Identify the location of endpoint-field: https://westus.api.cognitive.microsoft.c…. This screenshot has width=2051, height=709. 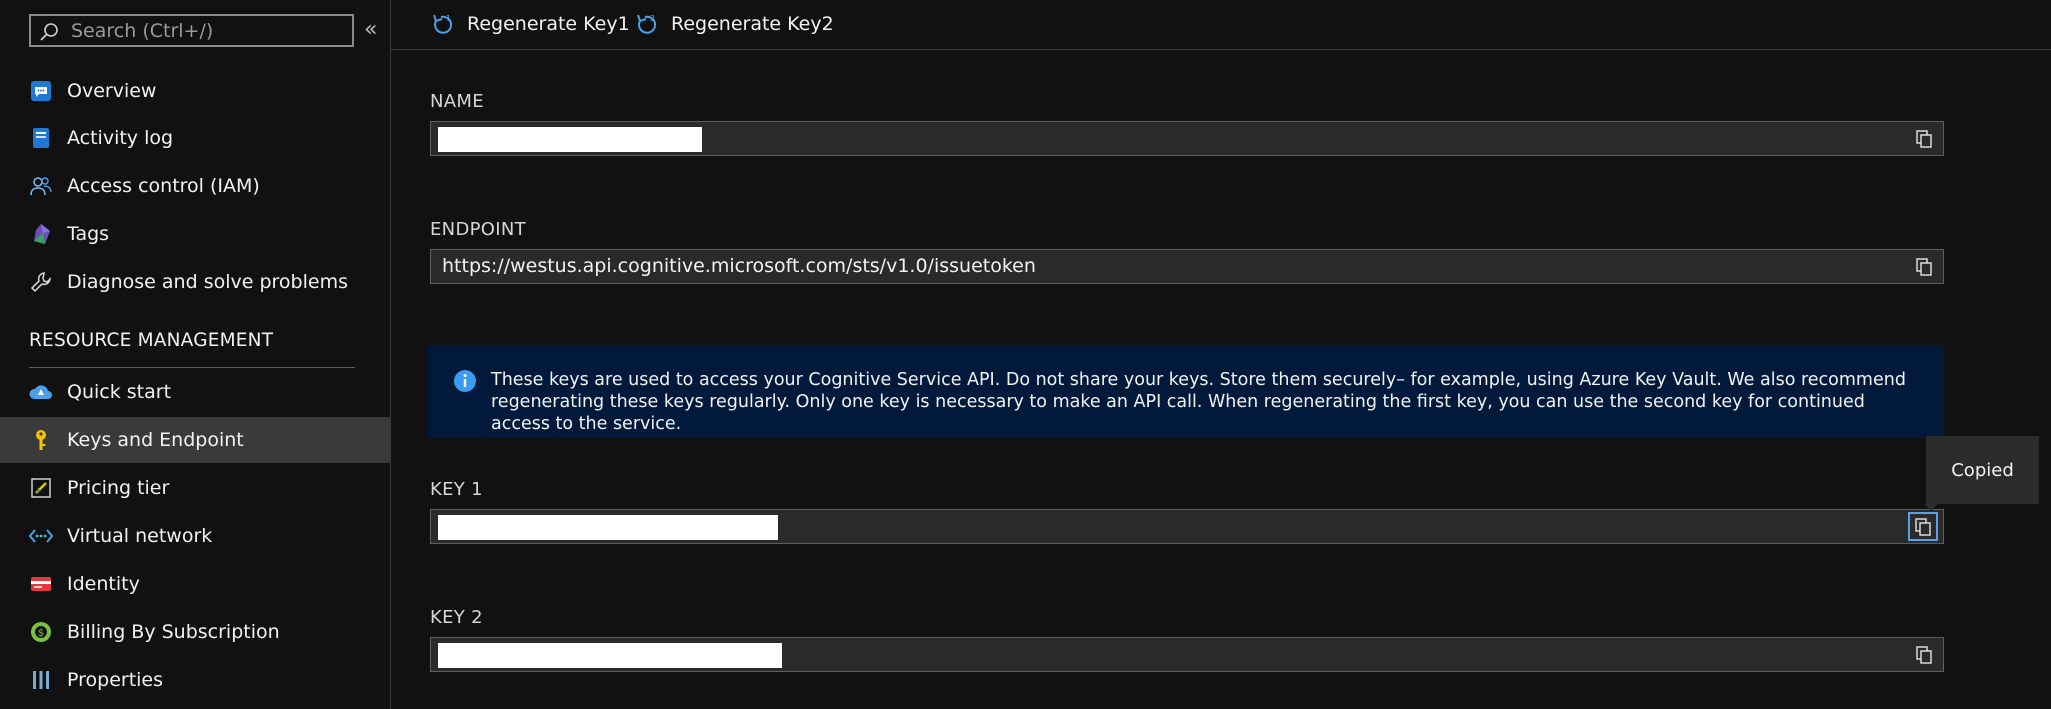
(1187, 266).